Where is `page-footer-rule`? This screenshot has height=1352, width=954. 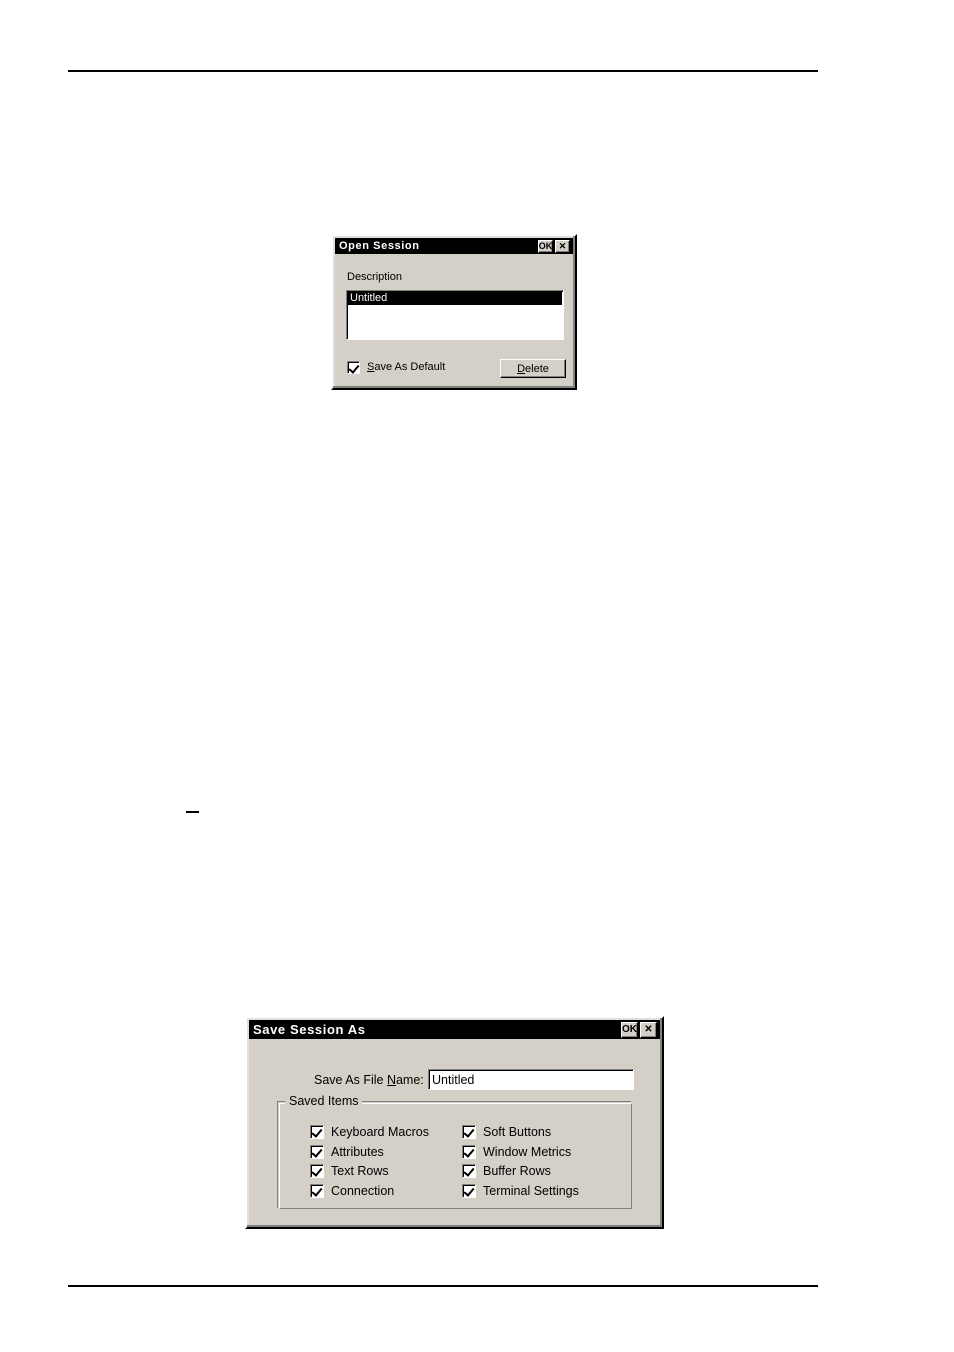 page-footer-rule is located at coordinates (443, 1286).